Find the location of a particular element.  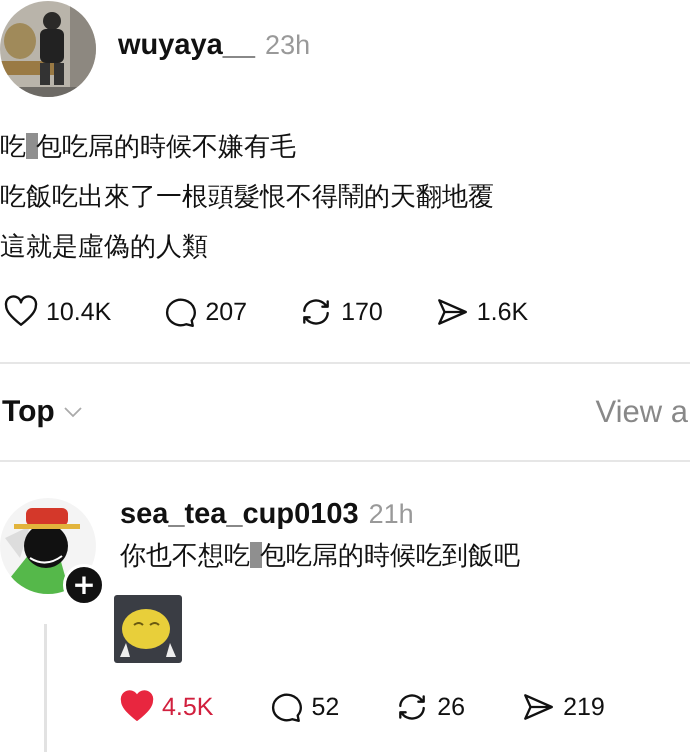

reply-time: 21h is located at coordinates (391, 514).